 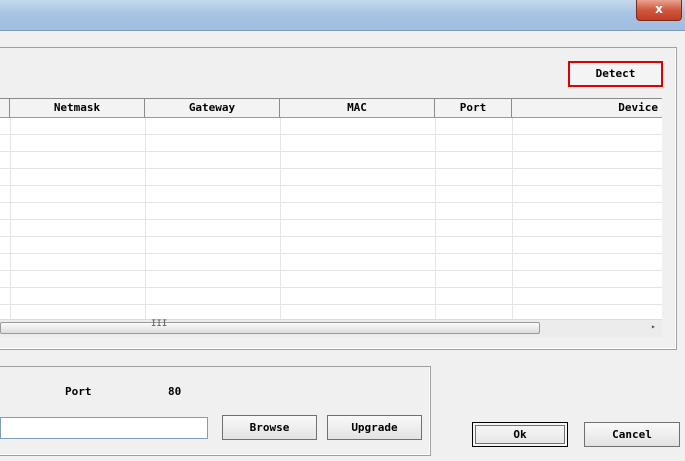 What do you see at coordinates (374, 427) in the screenshot?
I see `upgrade-button: Upgrade` at bounding box center [374, 427].